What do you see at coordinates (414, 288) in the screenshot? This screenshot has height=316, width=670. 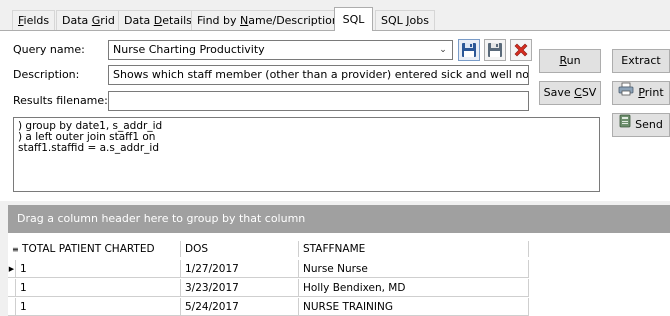 I see `cell-staffname: Holly Bendixen, MD` at bounding box center [414, 288].